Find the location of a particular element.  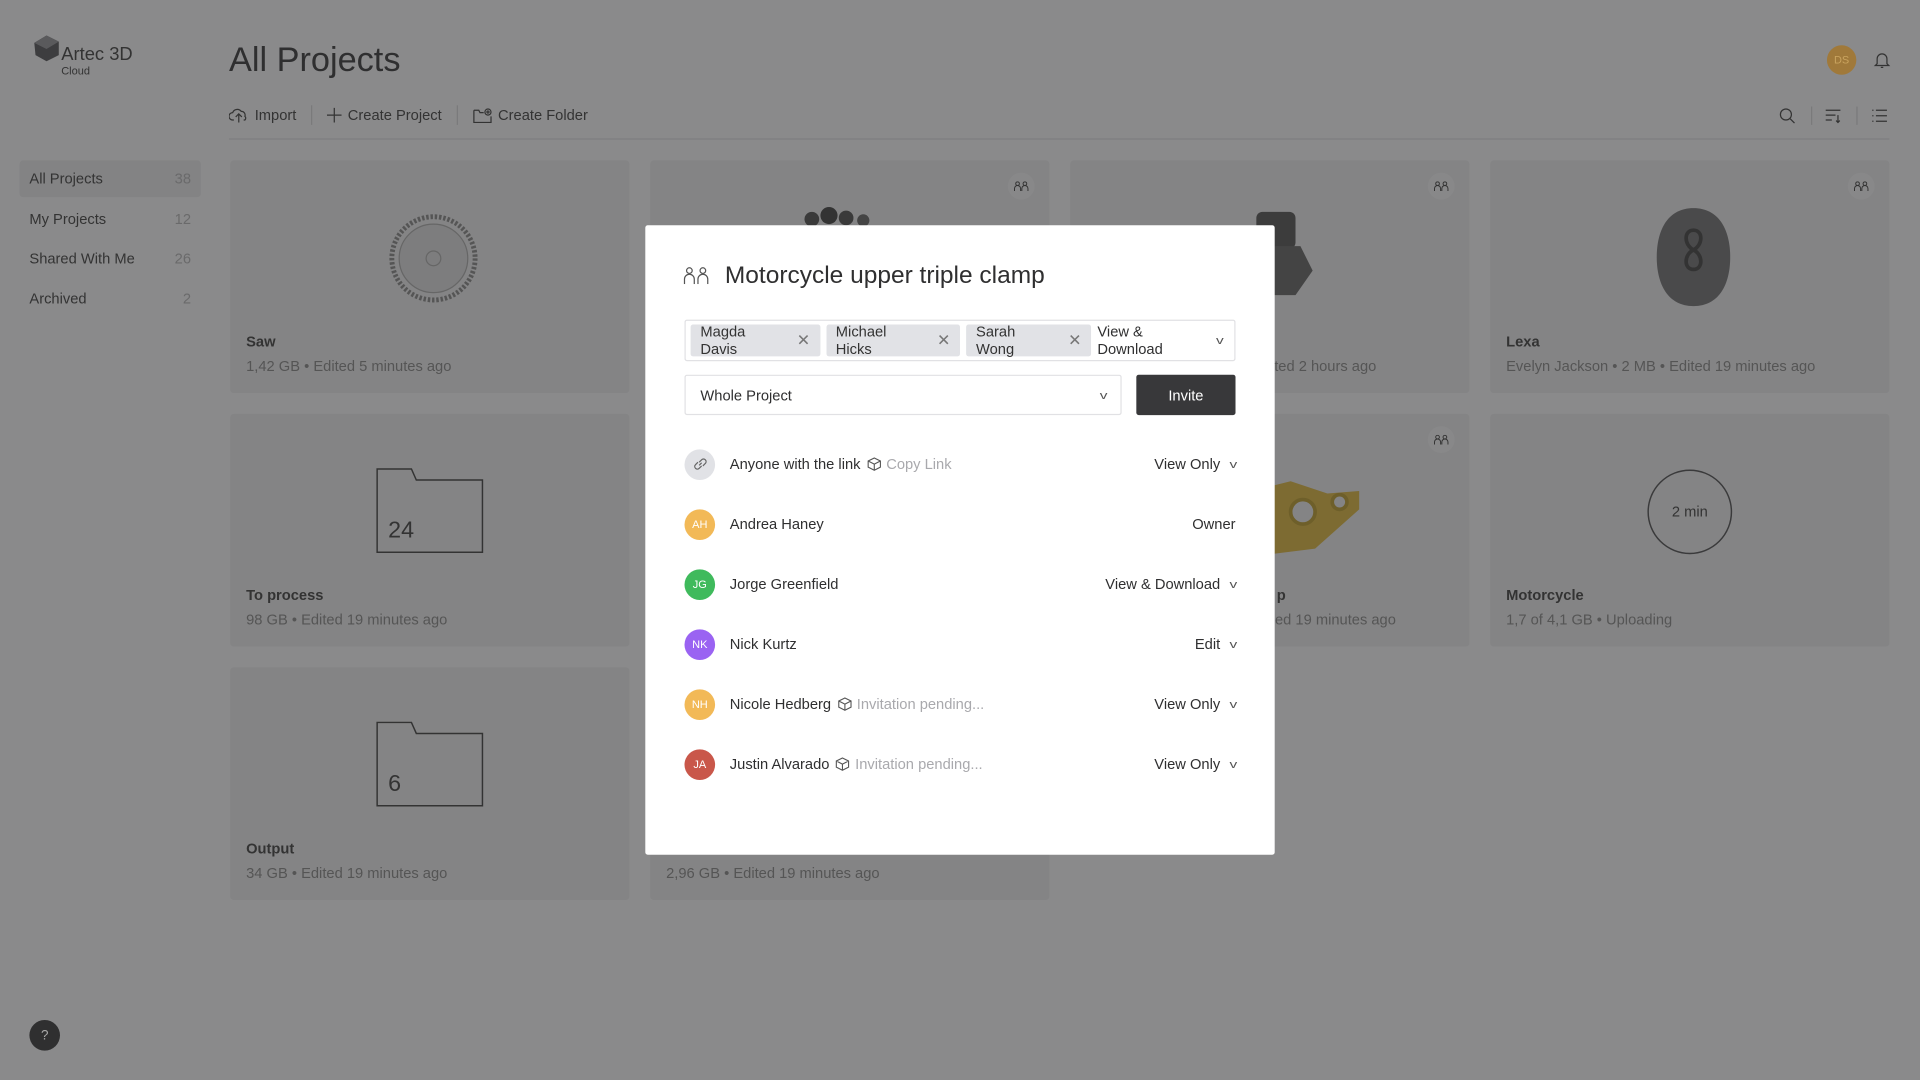

sidebar-item-label: My Projects is located at coordinates (68, 219).